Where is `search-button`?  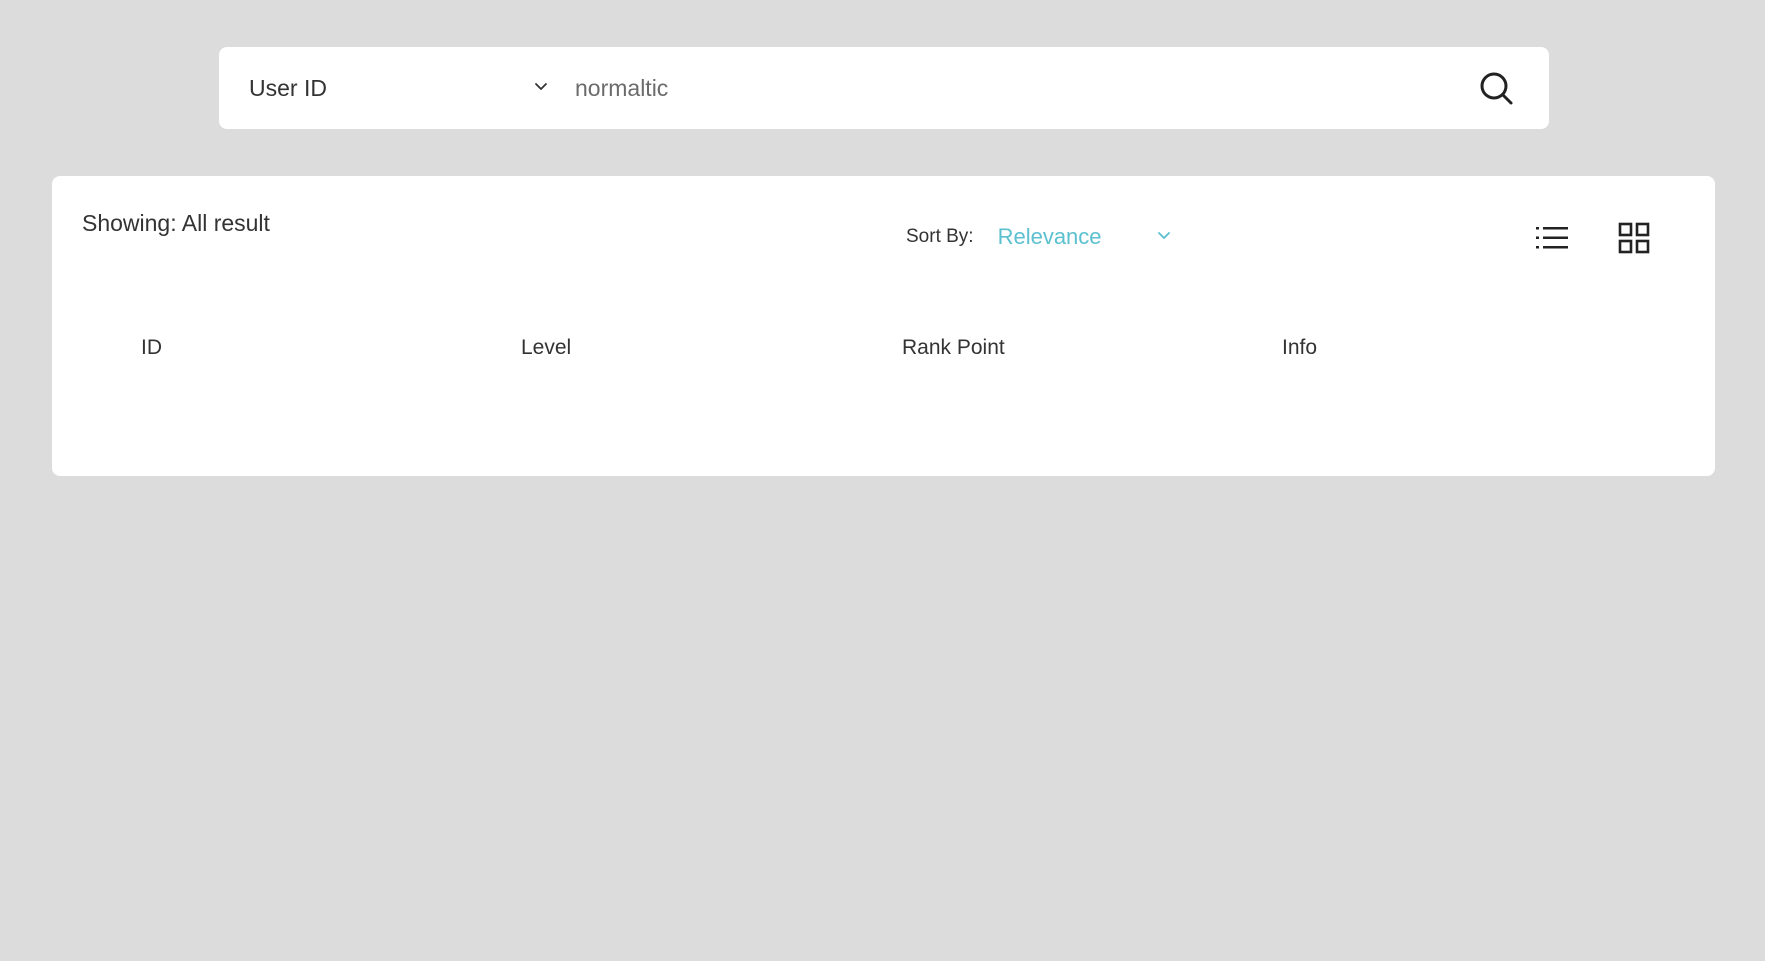 search-button is located at coordinates (1496, 88).